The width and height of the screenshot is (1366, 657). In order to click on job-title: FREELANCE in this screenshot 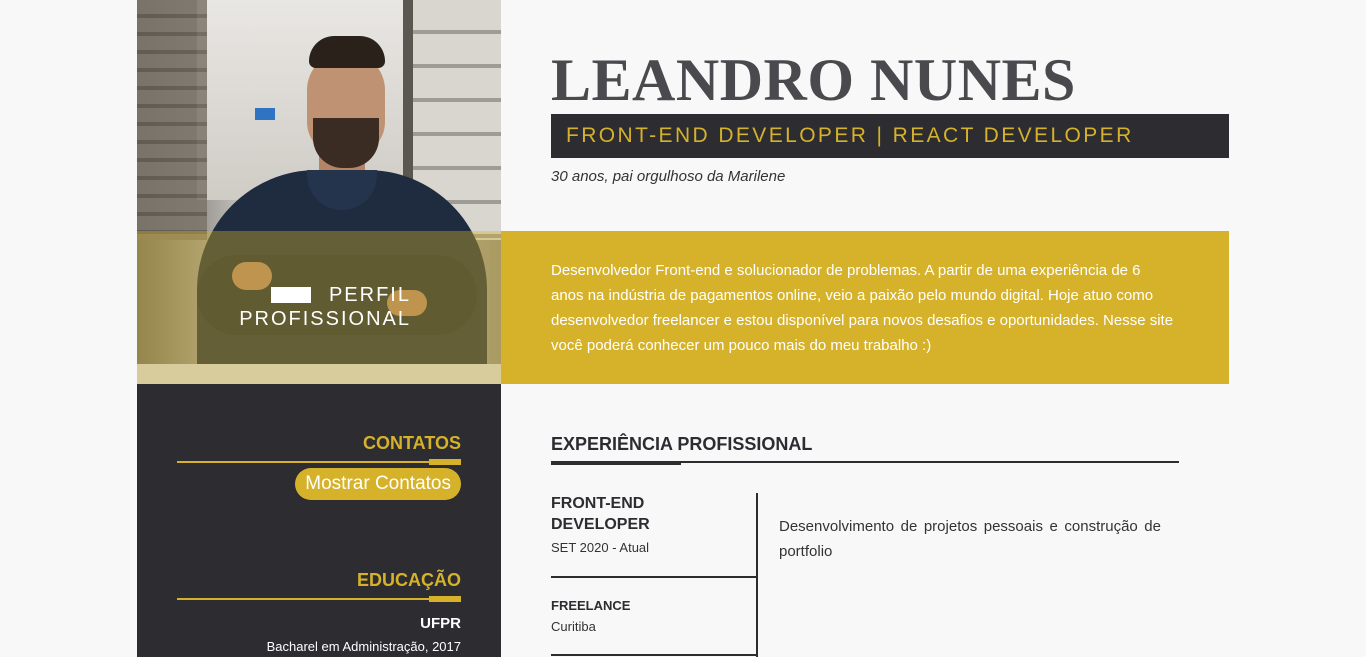, I will do `click(591, 605)`.